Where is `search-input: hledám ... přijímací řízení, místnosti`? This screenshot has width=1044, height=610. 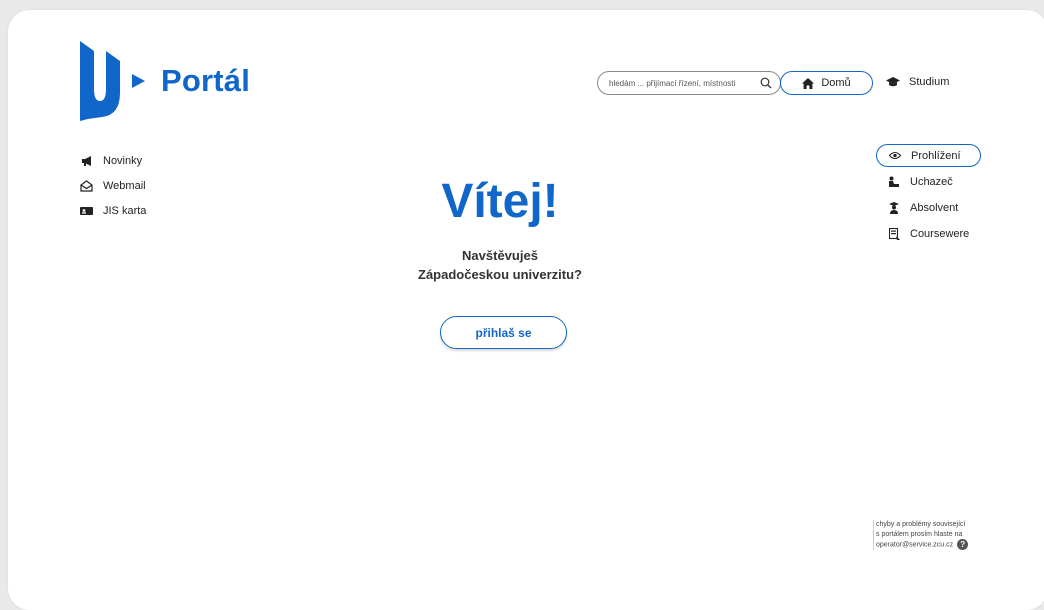
search-input: hledám ... přijímací řízení, místnosti is located at coordinates (689, 83).